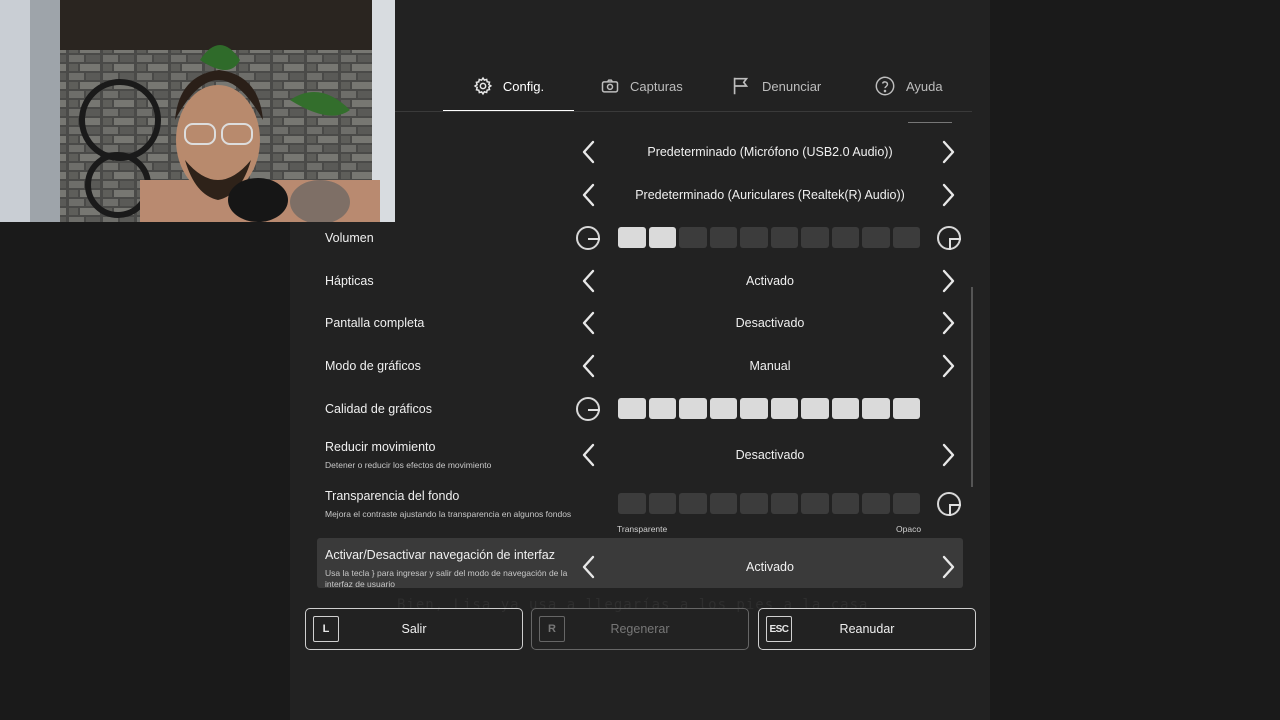  What do you see at coordinates (769, 503) in the screenshot?
I see `bg-transparency-slider` at bounding box center [769, 503].